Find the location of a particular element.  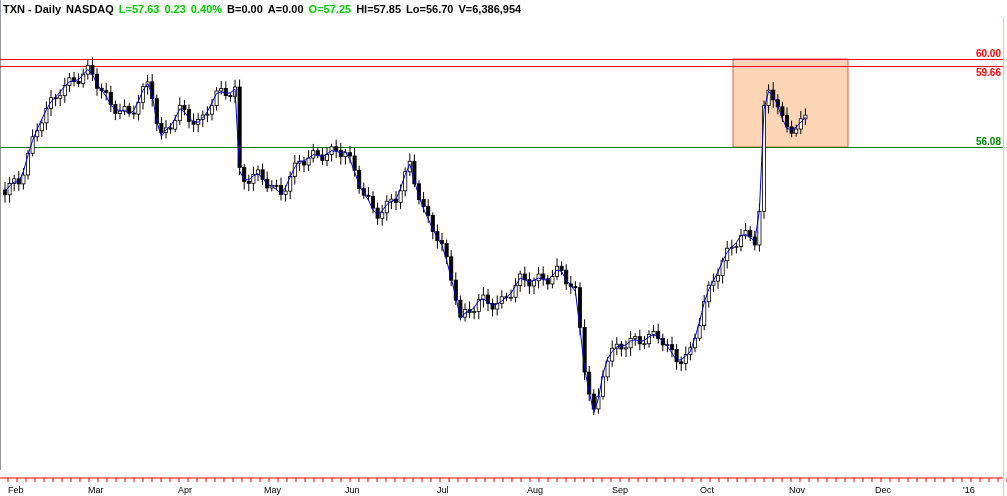

month-label: '16 is located at coordinates (969, 490).